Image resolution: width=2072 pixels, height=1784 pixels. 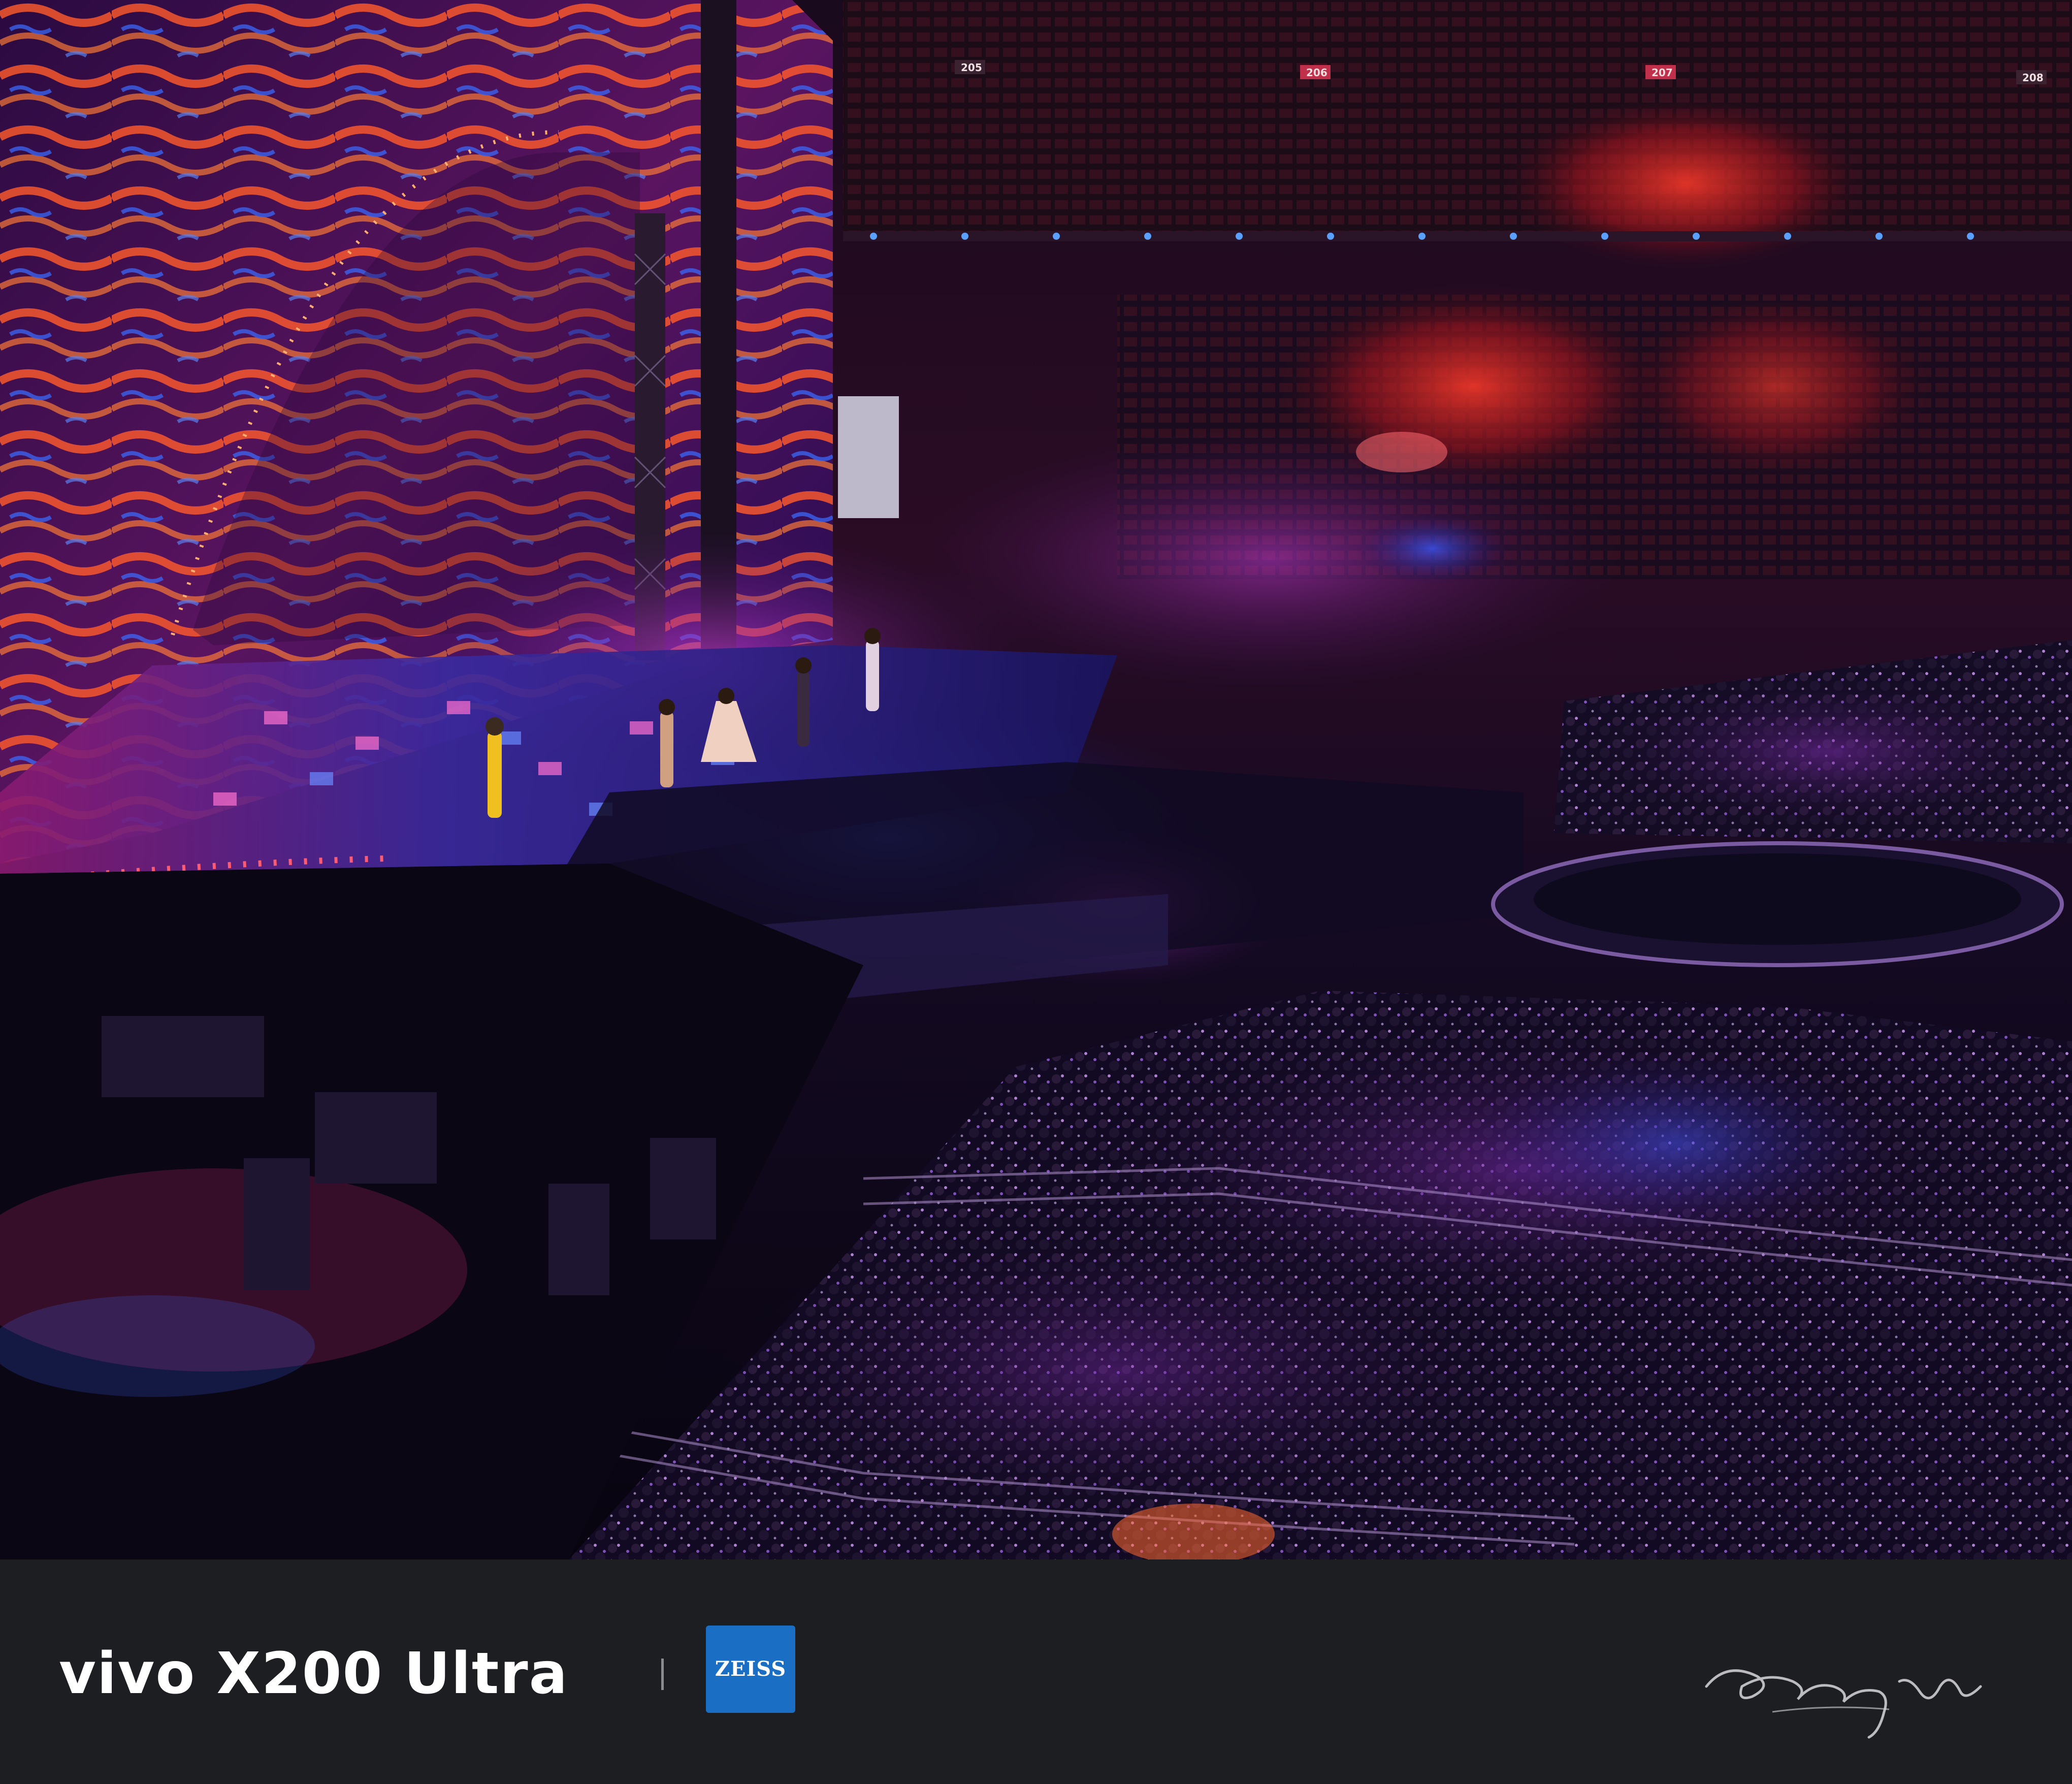 What do you see at coordinates (314, 1674) in the screenshot?
I see `camera-brand-label: vivo X200 Ultra` at bounding box center [314, 1674].